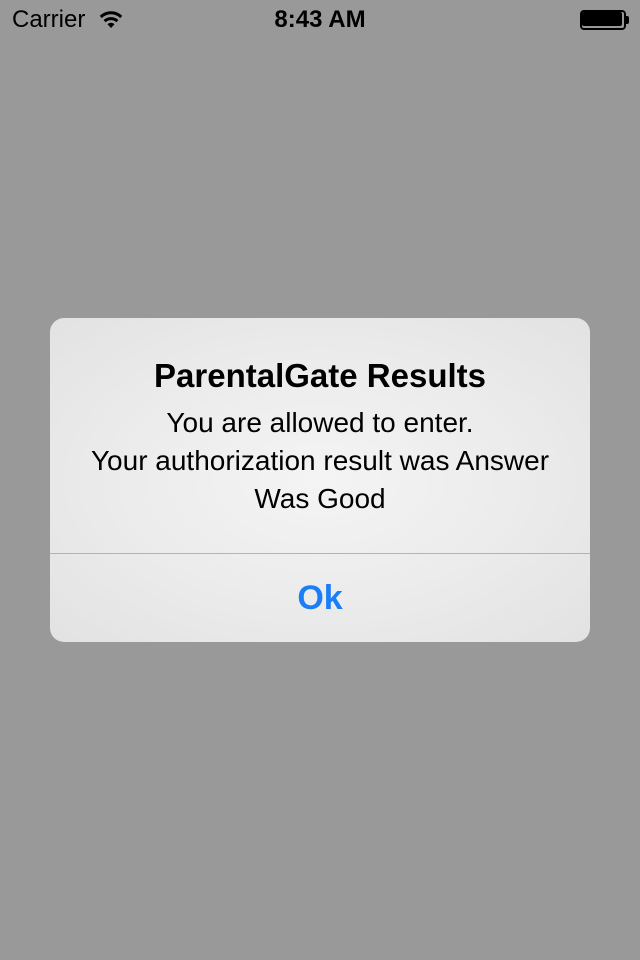  I want to click on status-time: 8:43 AM, so click(320, 19).